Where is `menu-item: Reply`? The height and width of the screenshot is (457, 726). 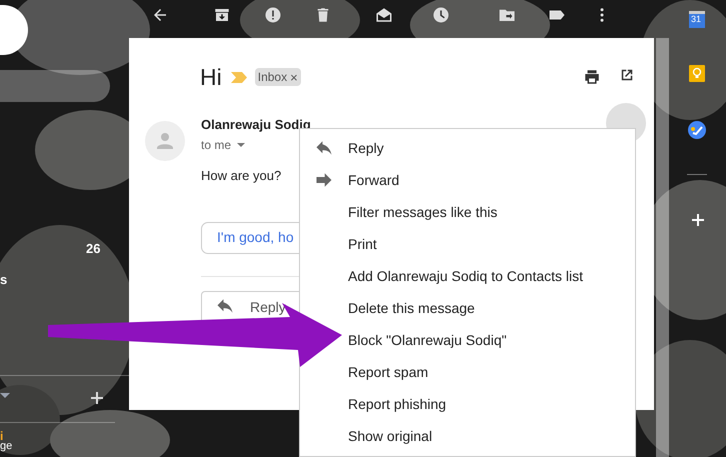
menu-item: Reply is located at coordinates (366, 148).